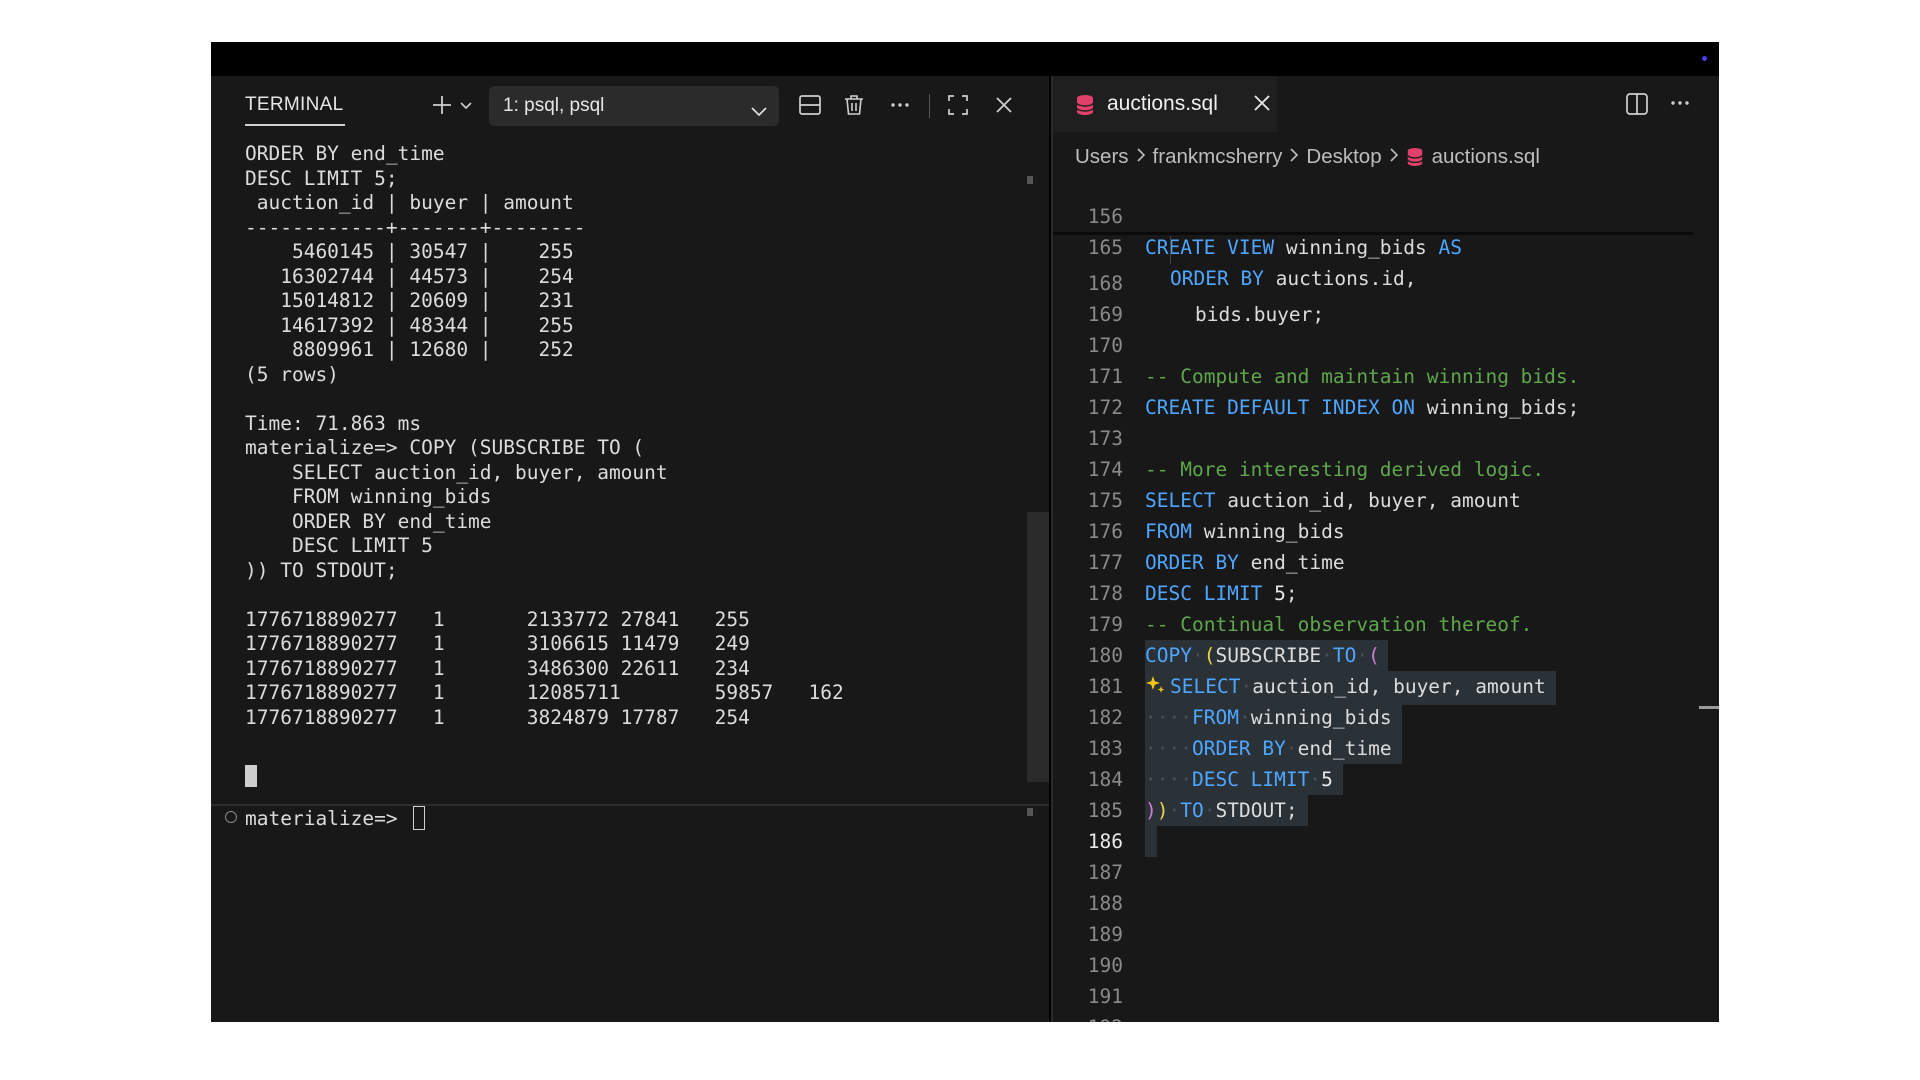  What do you see at coordinates (634, 106) in the screenshot?
I see `terminal-session-select: 1: psql, psql` at bounding box center [634, 106].